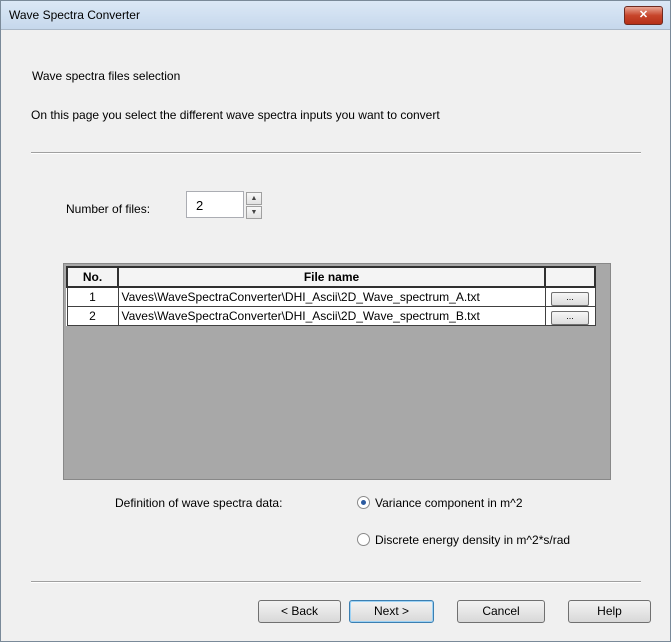  I want to click on window-title: Wave Spectra Converter, so click(74, 15).